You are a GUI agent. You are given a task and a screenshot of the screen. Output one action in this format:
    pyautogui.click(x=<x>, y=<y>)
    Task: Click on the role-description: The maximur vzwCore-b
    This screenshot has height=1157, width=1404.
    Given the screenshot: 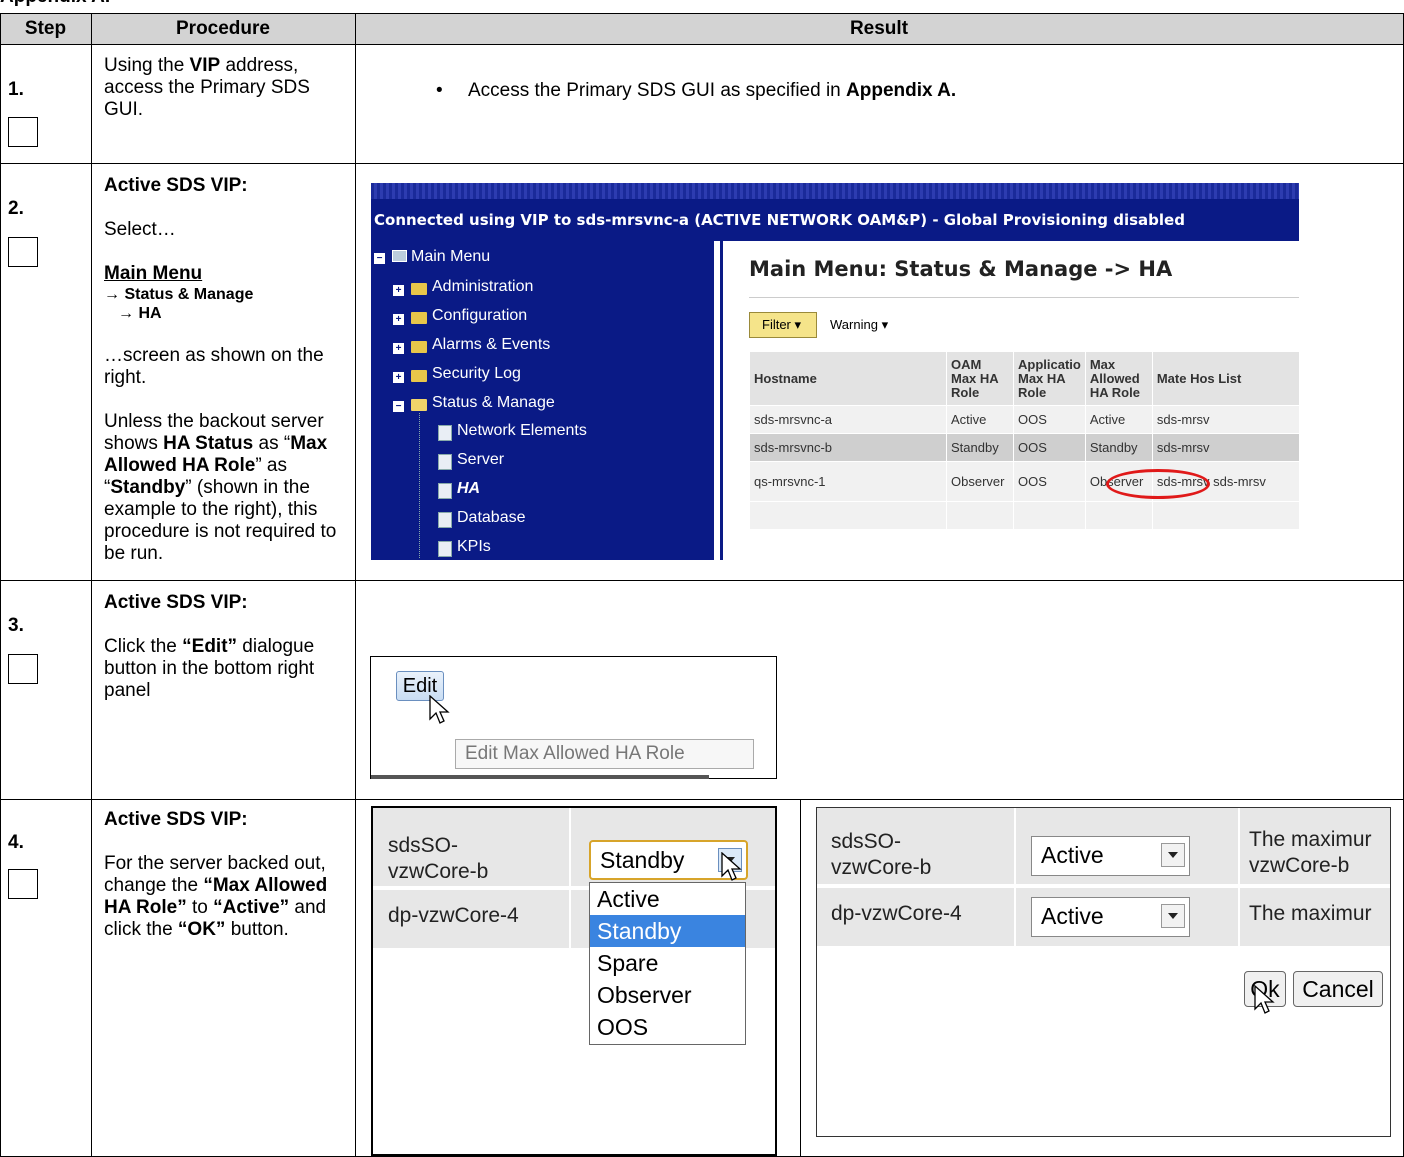 What is the action you would take?
    pyautogui.click(x=1310, y=852)
    